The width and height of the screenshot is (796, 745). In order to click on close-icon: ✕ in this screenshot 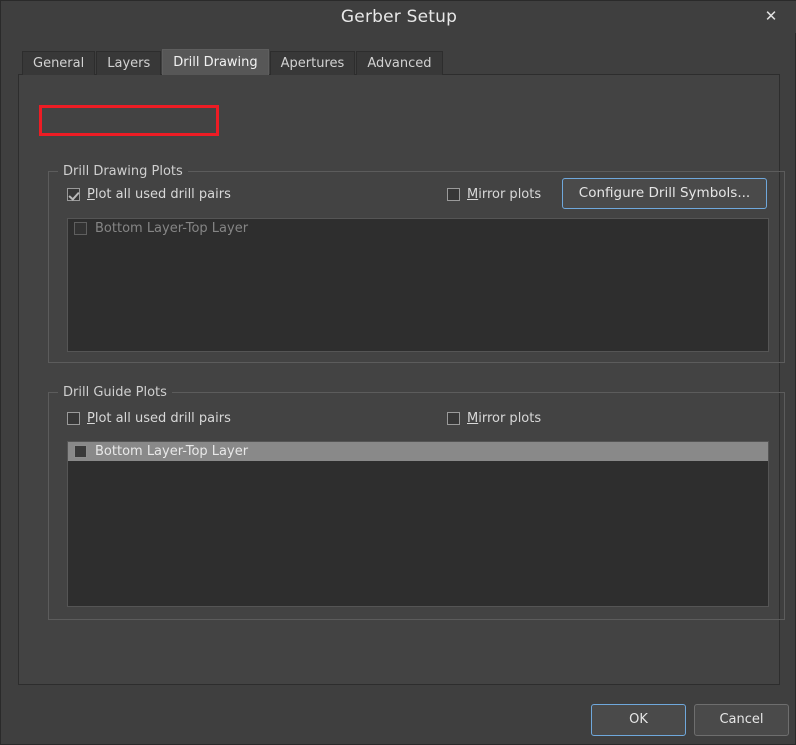, I will do `click(771, 16)`.